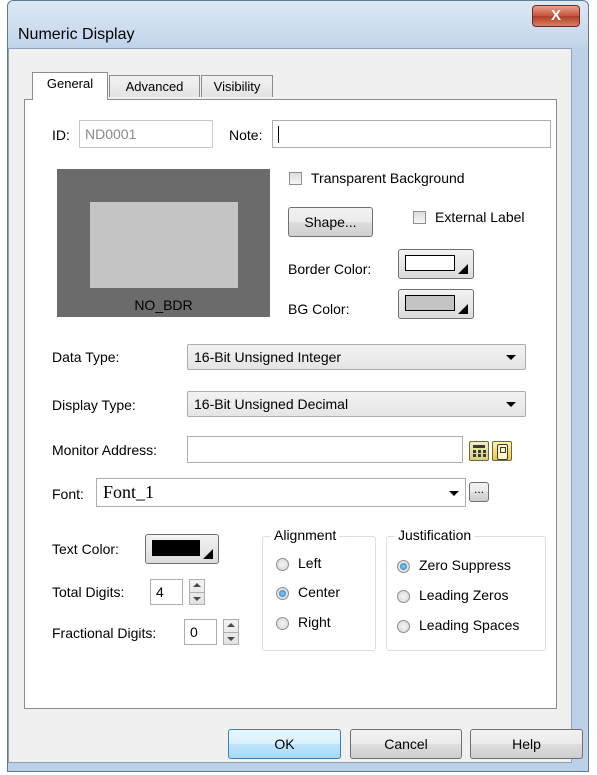 This screenshot has height=775, width=597. What do you see at coordinates (310, 563) in the screenshot?
I see `alignment-left-label: Left` at bounding box center [310, 563].